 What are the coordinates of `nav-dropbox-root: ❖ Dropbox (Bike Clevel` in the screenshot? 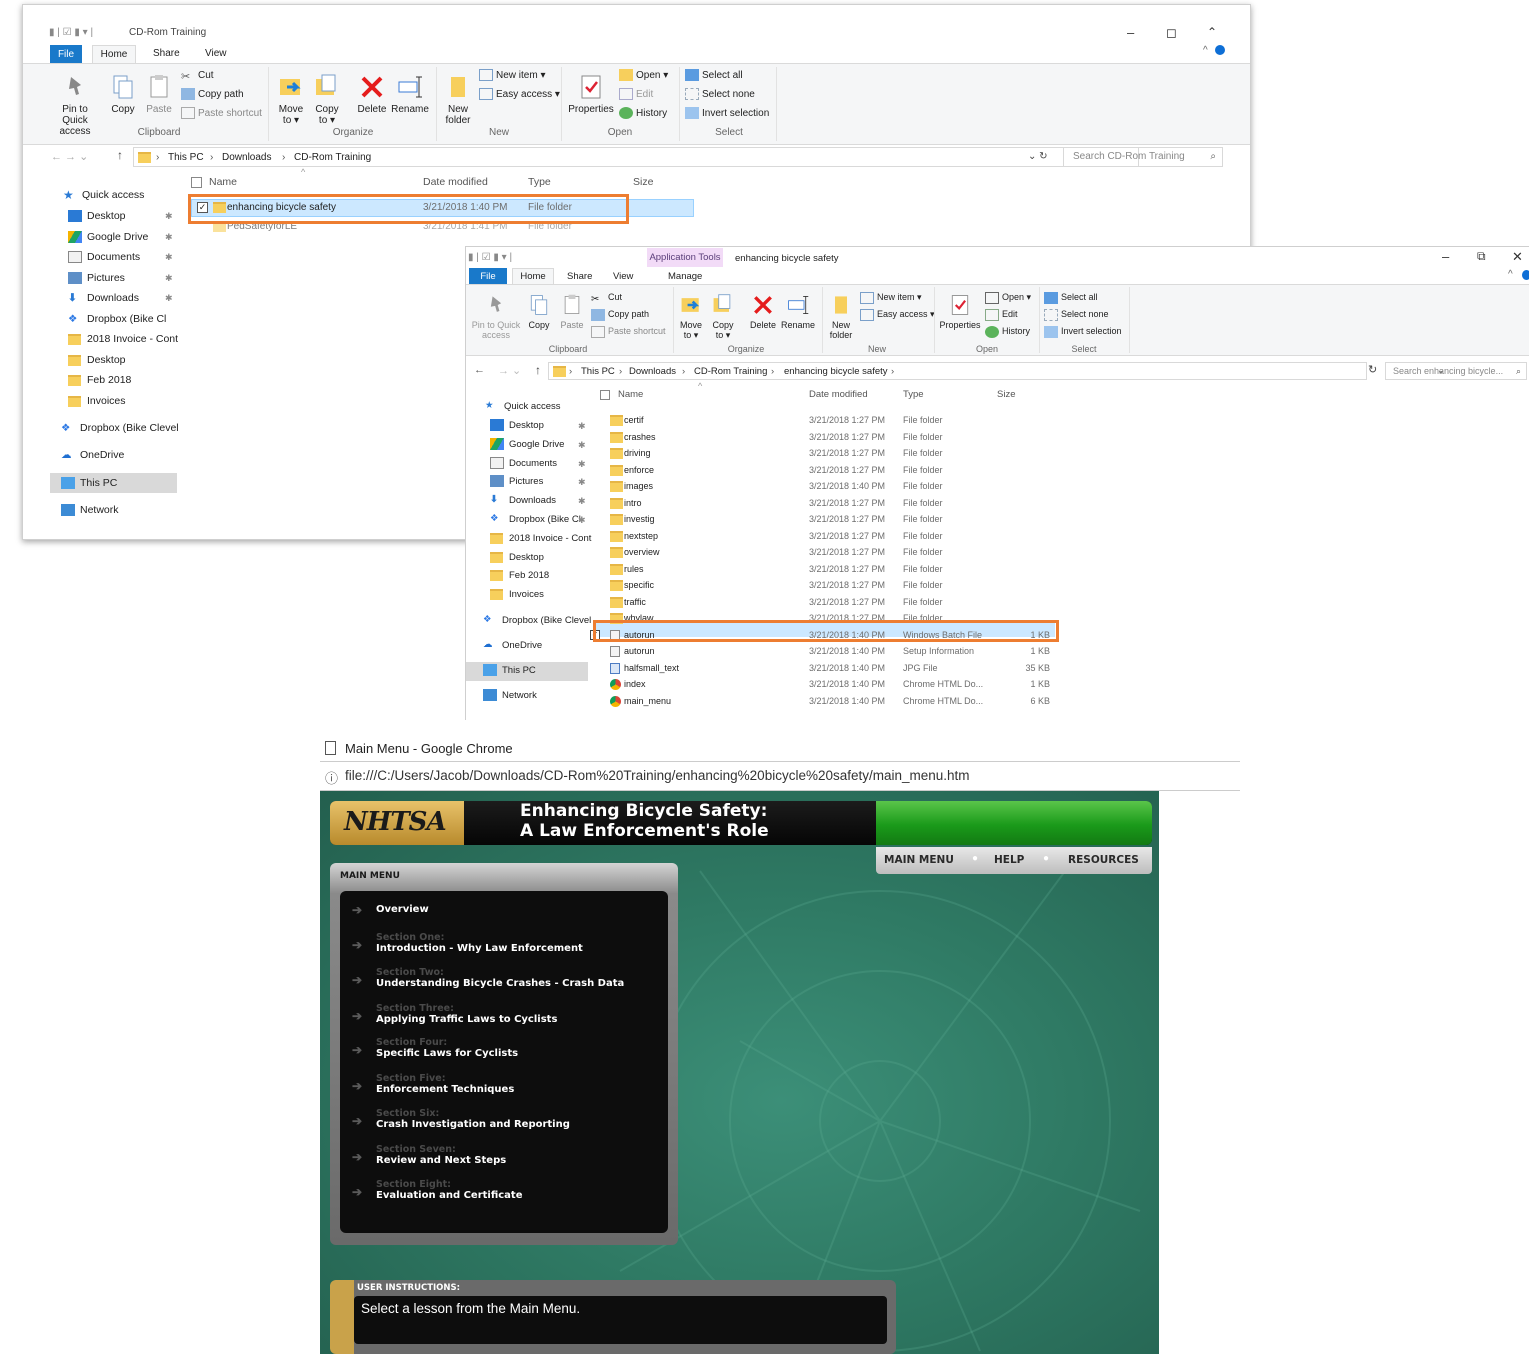 It's located at (120, 428).